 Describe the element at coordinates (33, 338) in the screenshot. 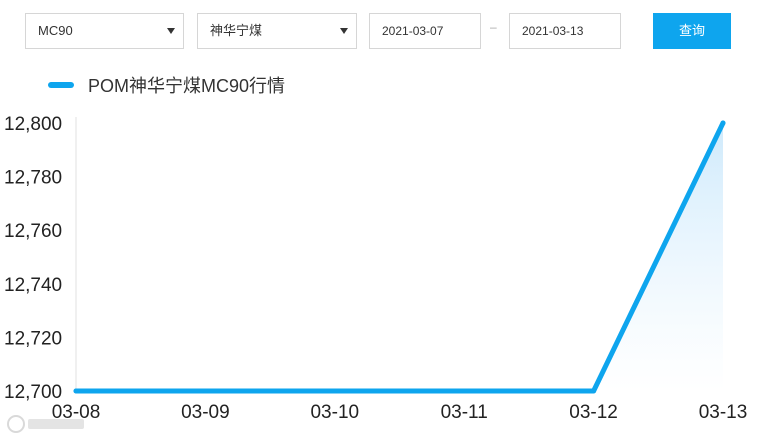

I see `y-tick-label: 12,720` at that location.